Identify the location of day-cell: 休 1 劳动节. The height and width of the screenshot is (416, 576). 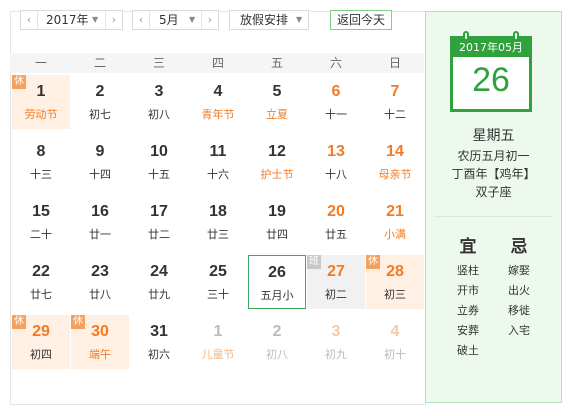
(41, 102).